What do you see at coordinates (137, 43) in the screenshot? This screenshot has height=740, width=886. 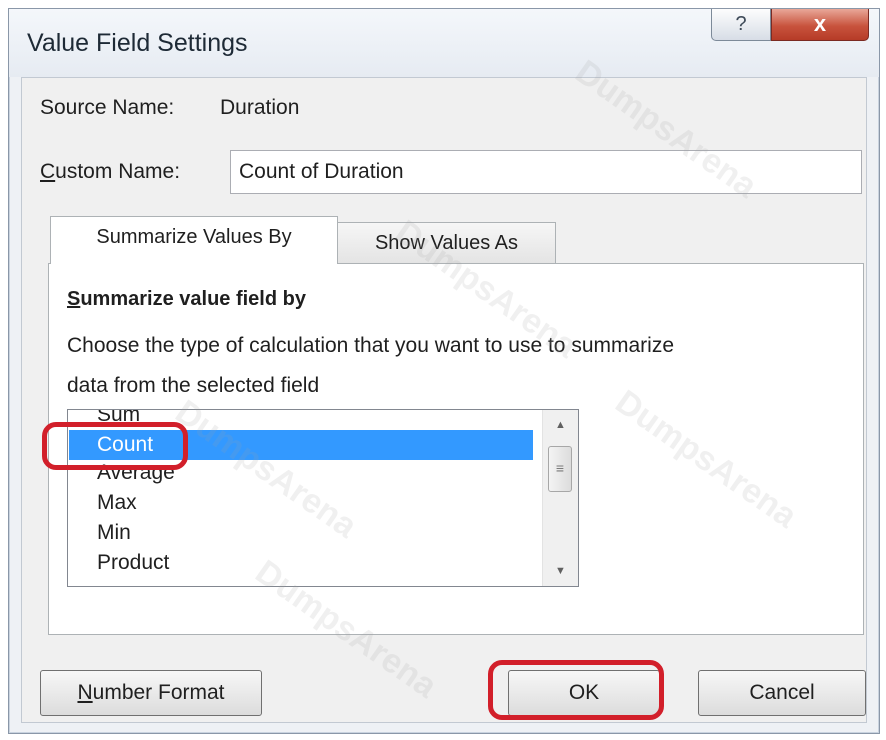 I see `dialog-title: Value Field Settings` at bounding box center [137, 43].